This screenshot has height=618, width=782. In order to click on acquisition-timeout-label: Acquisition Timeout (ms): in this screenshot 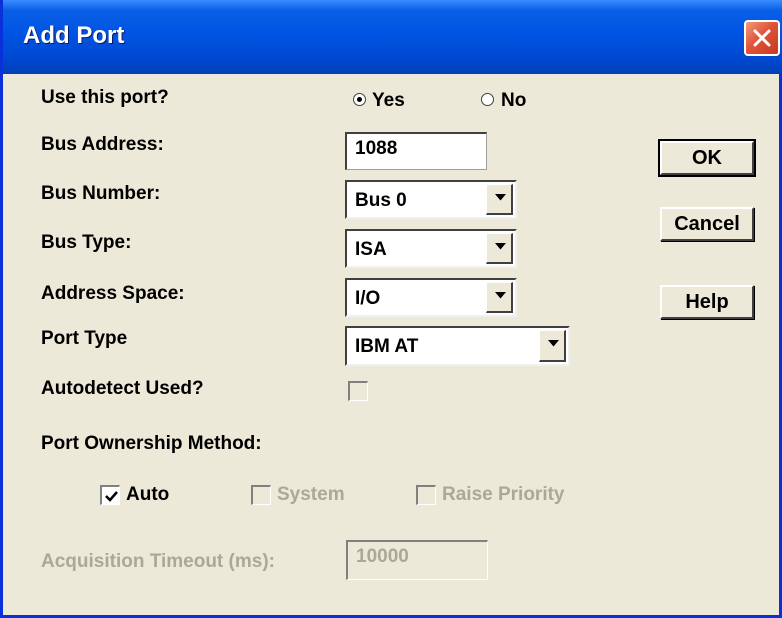, I will do `click(158, 561)`.